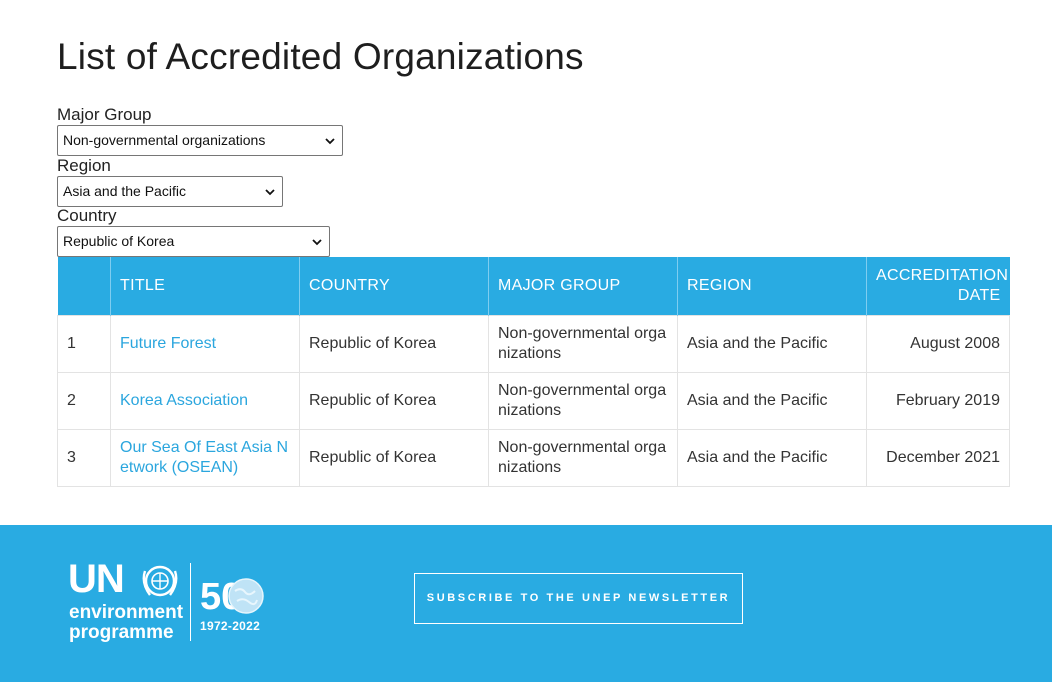 This screenshot has width=1052, height=682. I want to click on subscribe-newsletter-button: SUBSCRIBE TO THE UNEP NEWSLETTER, so click(578, 598).